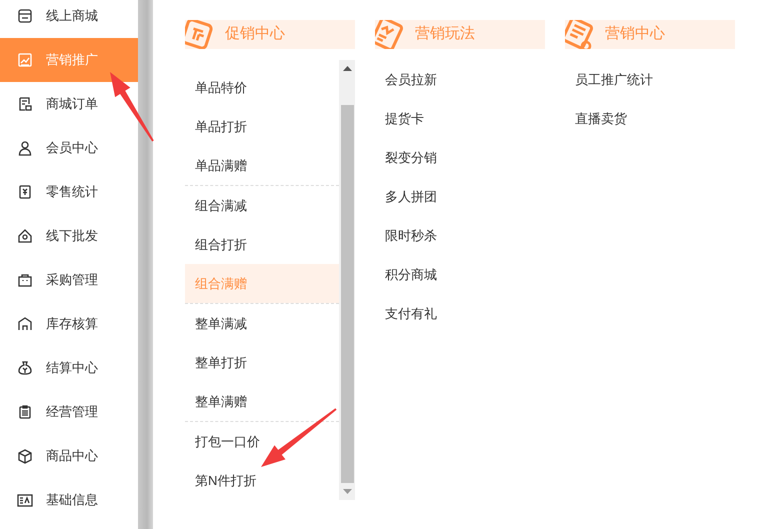 The height and width of the screenshot is (529, 763). What do you see at coordinates (25, 16) in the screenshot?
I see `store-icon` at bounding box center [25, 16].